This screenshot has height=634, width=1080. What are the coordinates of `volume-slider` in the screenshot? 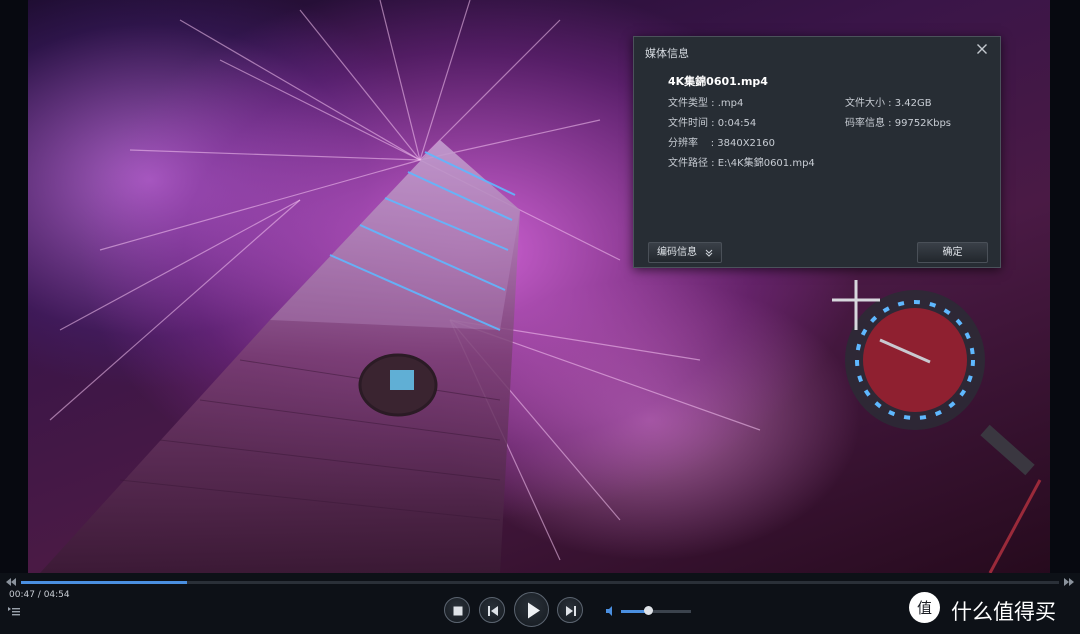 It's located at (656, 610).